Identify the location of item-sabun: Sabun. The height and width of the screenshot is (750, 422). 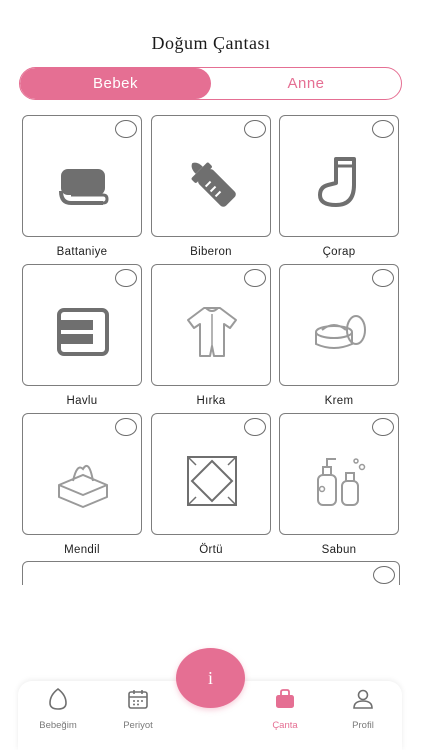
(339, 484).